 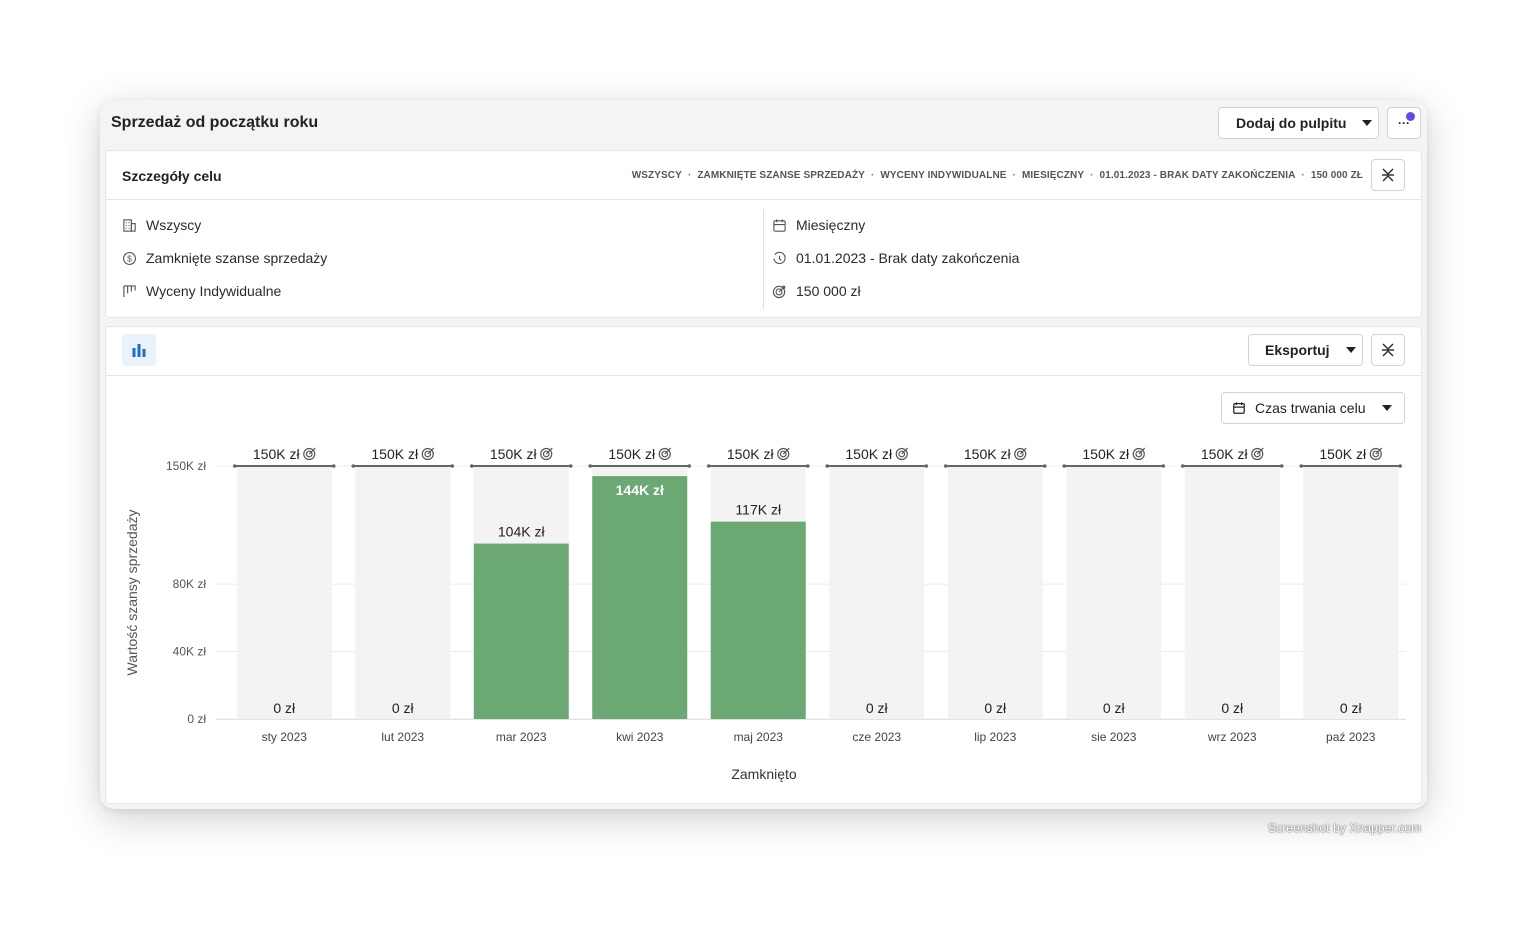 I want to click on x-tick-label: sie 2023, so click(x=1114, y=737).